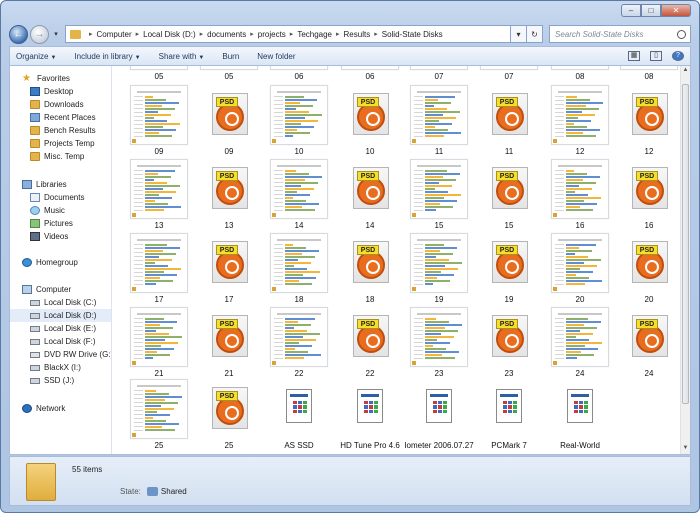 The image size is (700, 513). What do you see at coordinates (314, 34) in the screenshot?
I see `breadcrumb-techgage: Techgage` at bounding box center [314, 34].